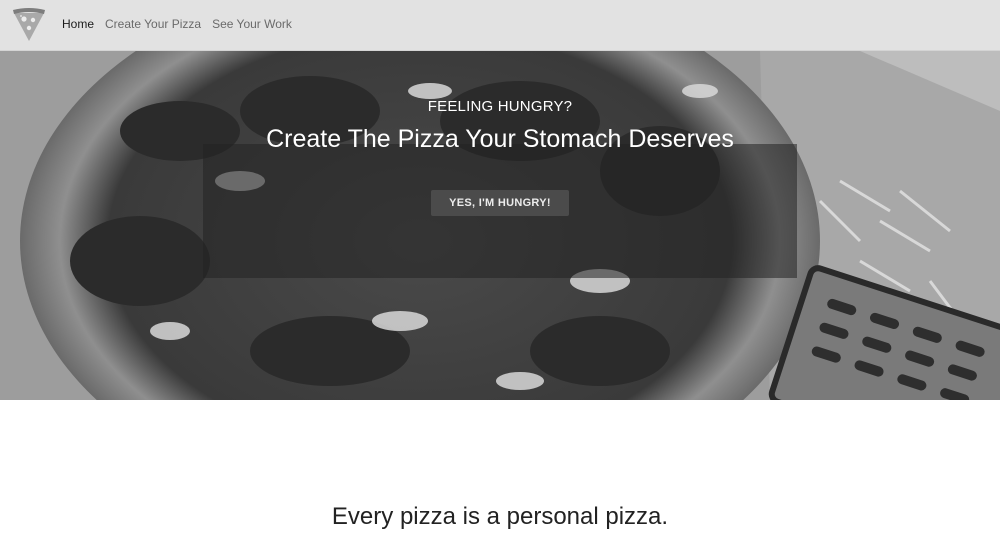  Describe the element at coordinates (500, 516) in the screenshot. I see `section-heading: Every pizza is a personal pizza.` at that location.